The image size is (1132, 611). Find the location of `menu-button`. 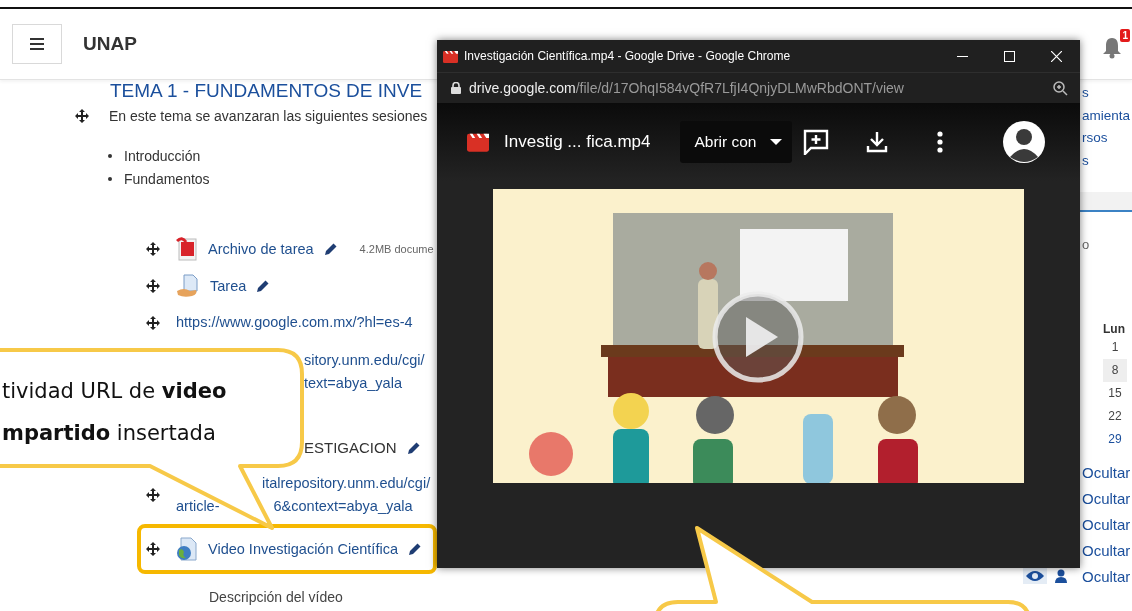

menu-button is located at coordinates (37, 44).